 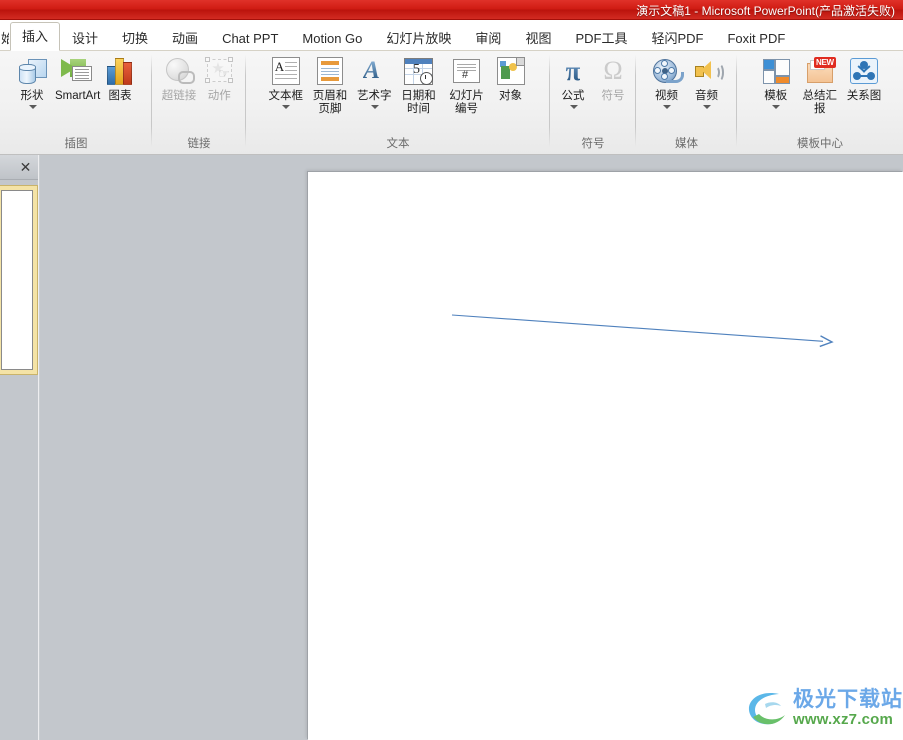 I want to click on ribbon-button-label: 模板, so click(x=776, y=96).